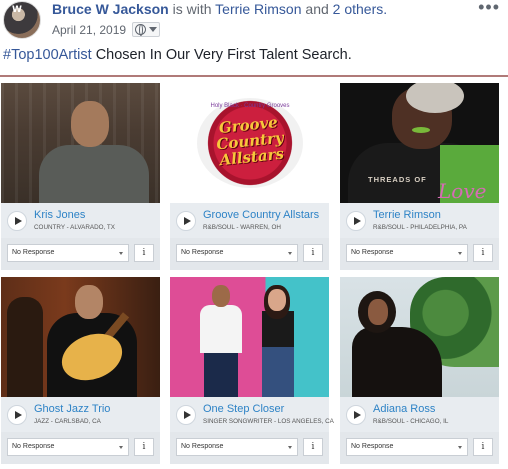  Describe the element at coordinates (22, 20) in the screenshot. I see `author-avatar: W` at that location.